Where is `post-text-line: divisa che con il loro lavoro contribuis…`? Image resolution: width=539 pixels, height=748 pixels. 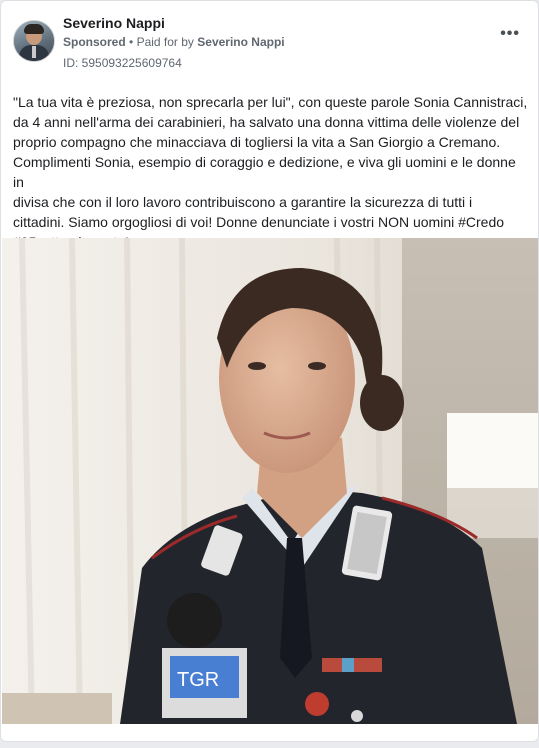
post-text-line: divisa che con il loro lavoro contribuis… is located at coordinates (243, 202).